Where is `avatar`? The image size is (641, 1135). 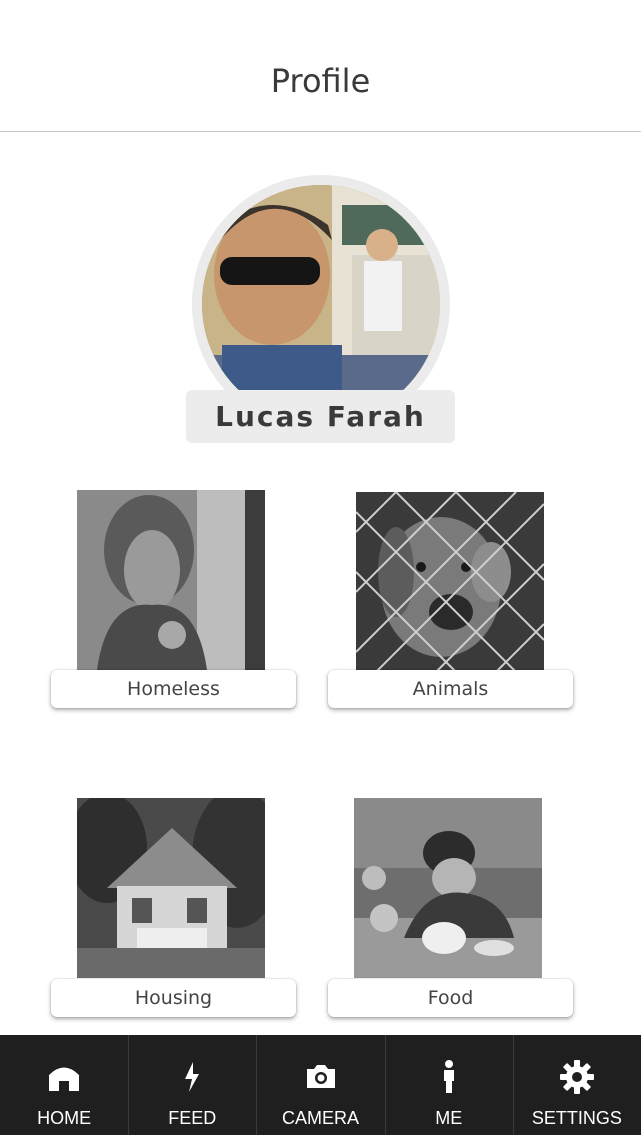
avatar is located at coordinates (321, 304).